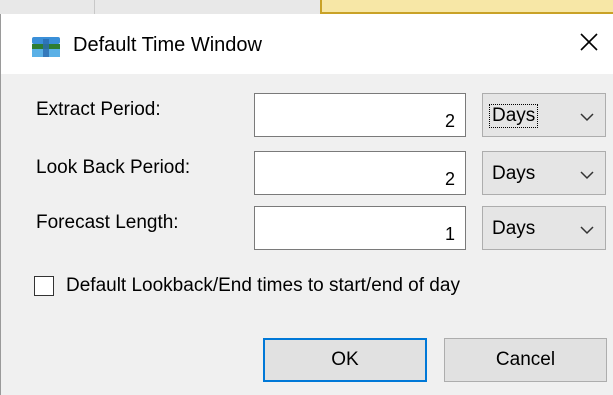 The height and width of the screenshot is (395, 613). I want to click on look-back-period-unit-value: Days, so click(514, 173).